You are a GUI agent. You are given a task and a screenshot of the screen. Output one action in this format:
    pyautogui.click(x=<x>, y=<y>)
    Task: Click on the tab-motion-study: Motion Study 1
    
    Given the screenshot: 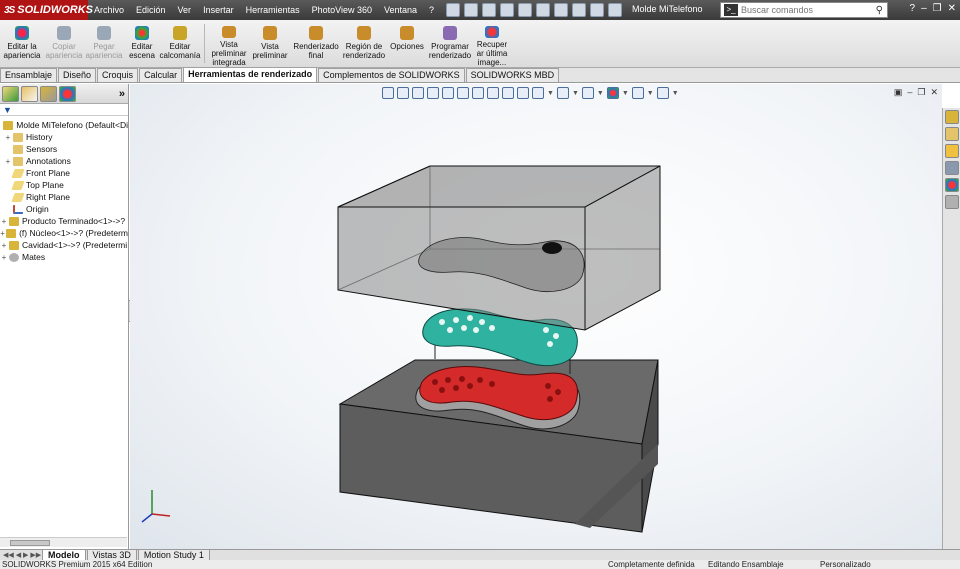 What is the action you would take?
    pyautogui.click(x=173, y=555)
    